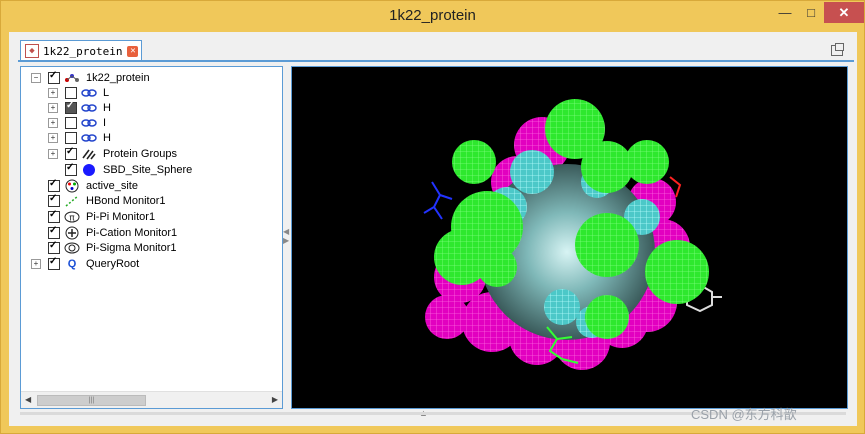 Image resolution: width=865 pixels, height=434 pixels. I want to click on tab-label: 1k22_protein, so click(83, 51).